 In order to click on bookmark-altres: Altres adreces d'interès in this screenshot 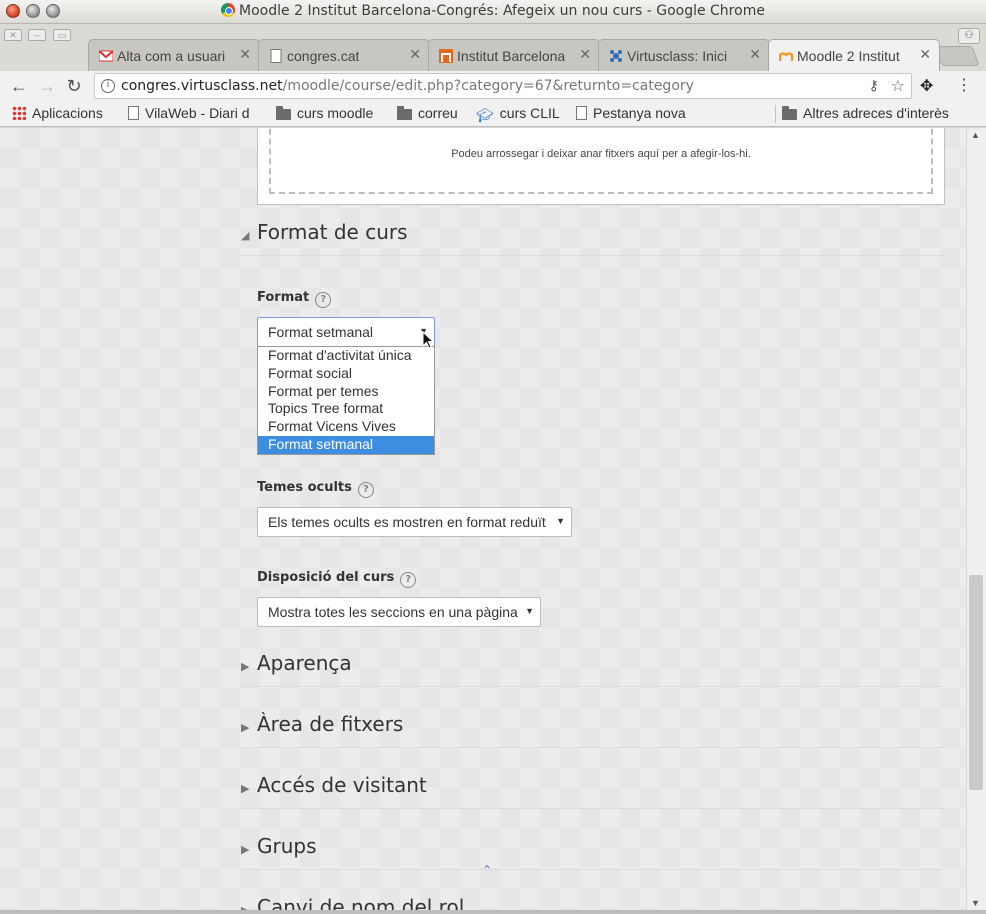, I will do `click(865, 113)`.